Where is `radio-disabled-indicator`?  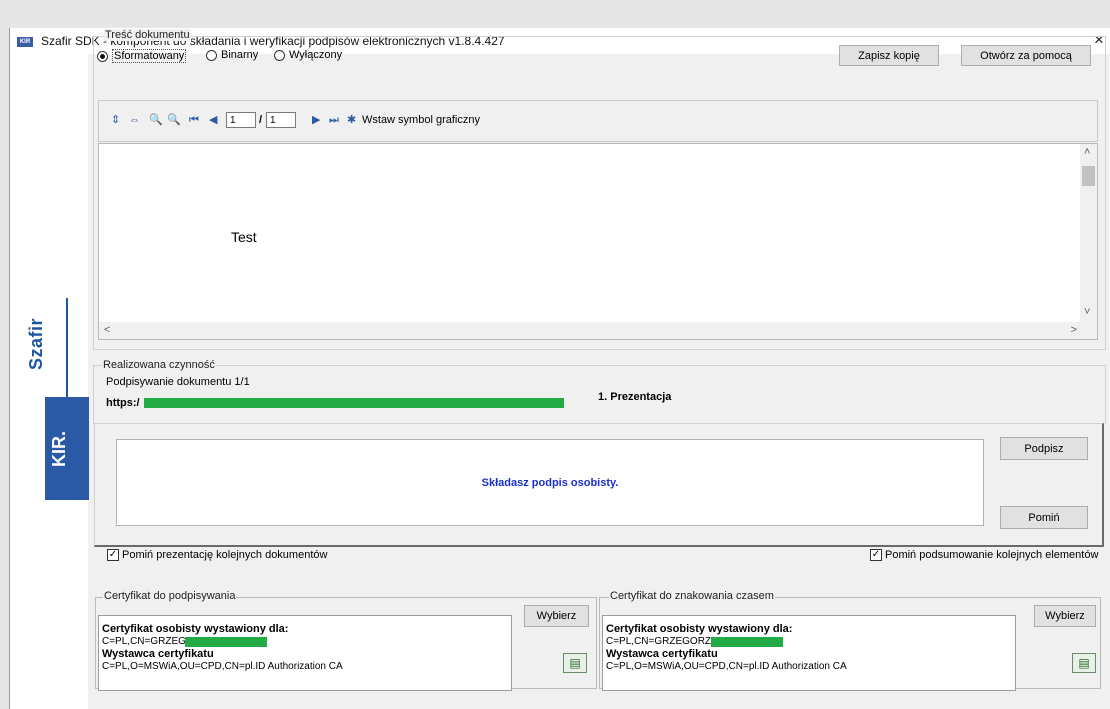 radio-disabled-indicator is located at coordinates (279, 55).